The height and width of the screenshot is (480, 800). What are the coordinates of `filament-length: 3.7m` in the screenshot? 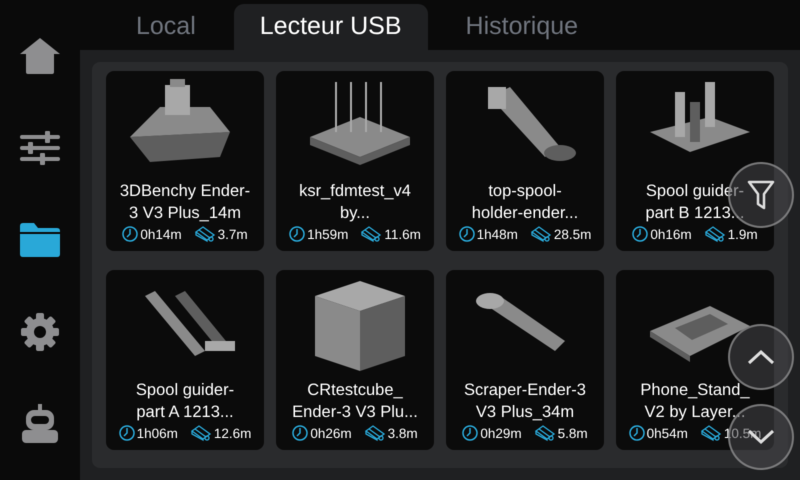 It's located at (233, 234).